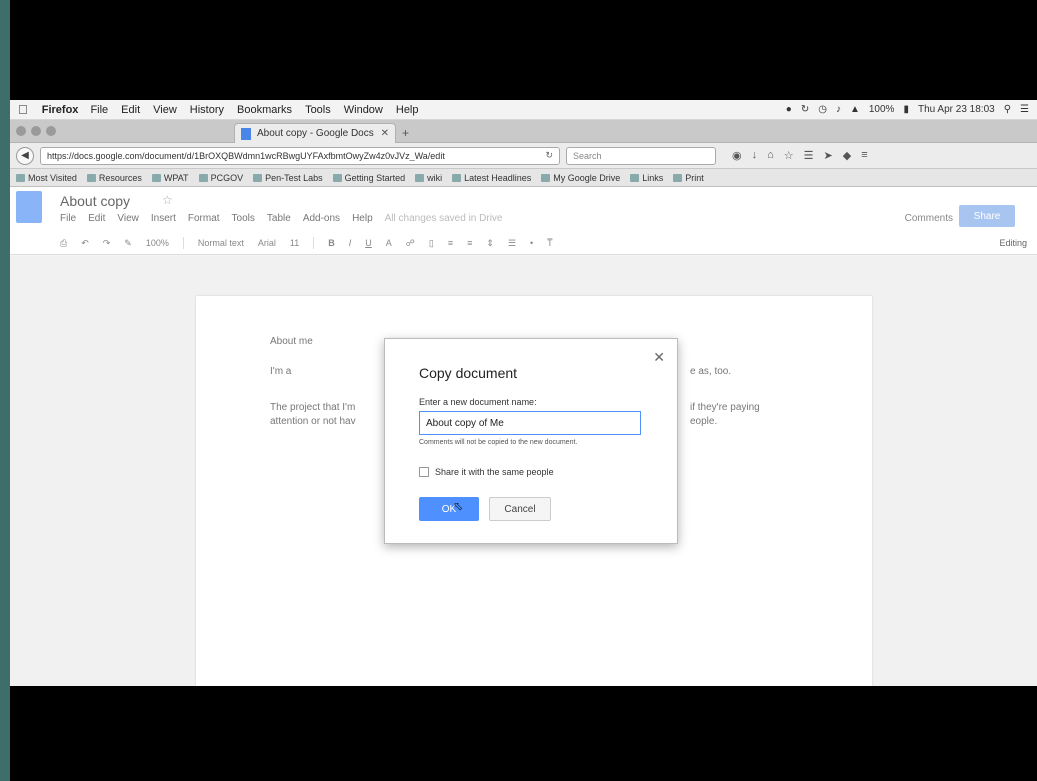 The image size is (1037, 781). I want to click on undo-icon: ↶, so click(85, 243).